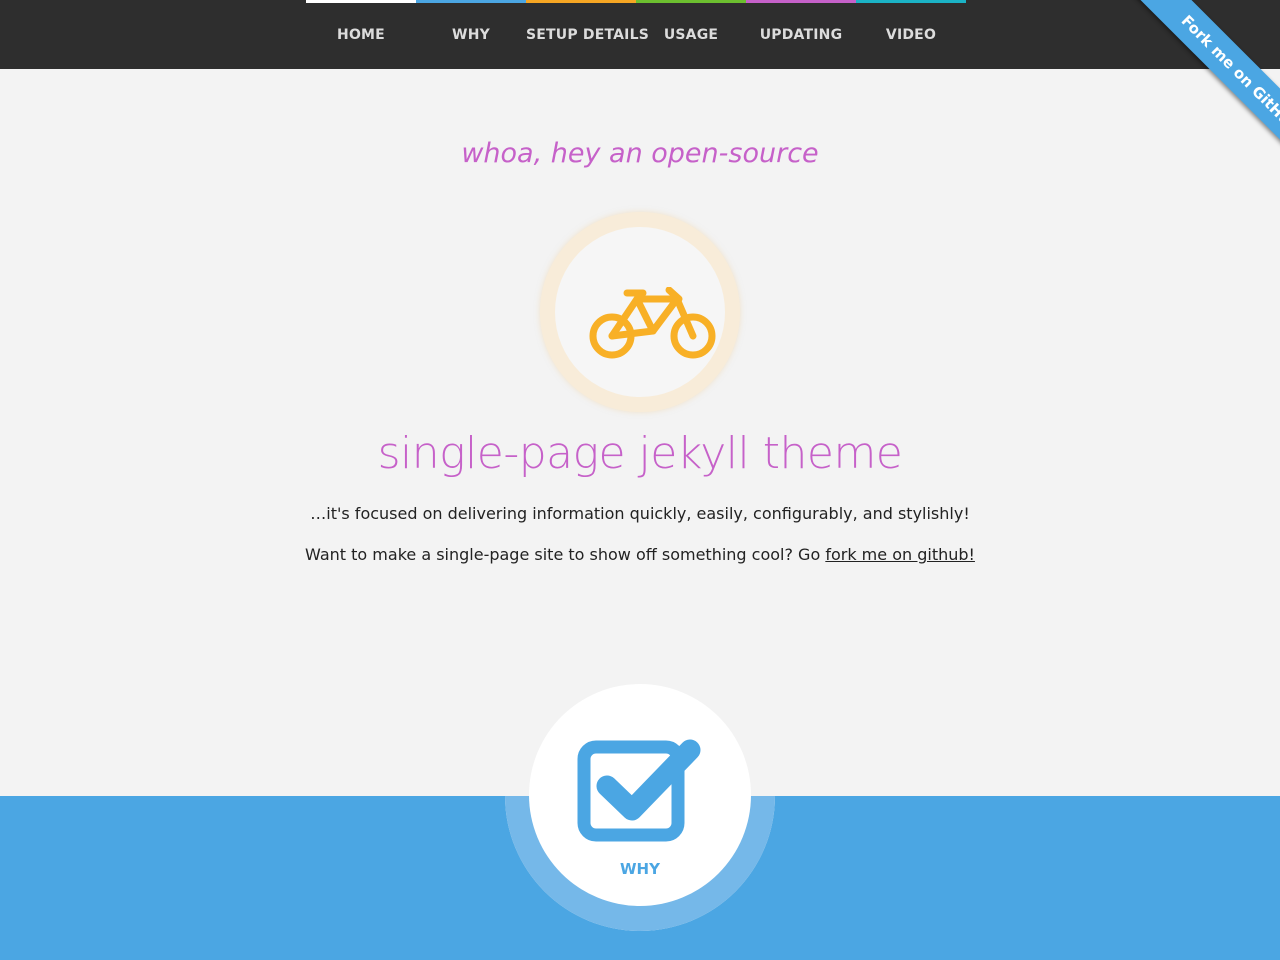  I want to click on bicycle-icon, so click(652, 323).